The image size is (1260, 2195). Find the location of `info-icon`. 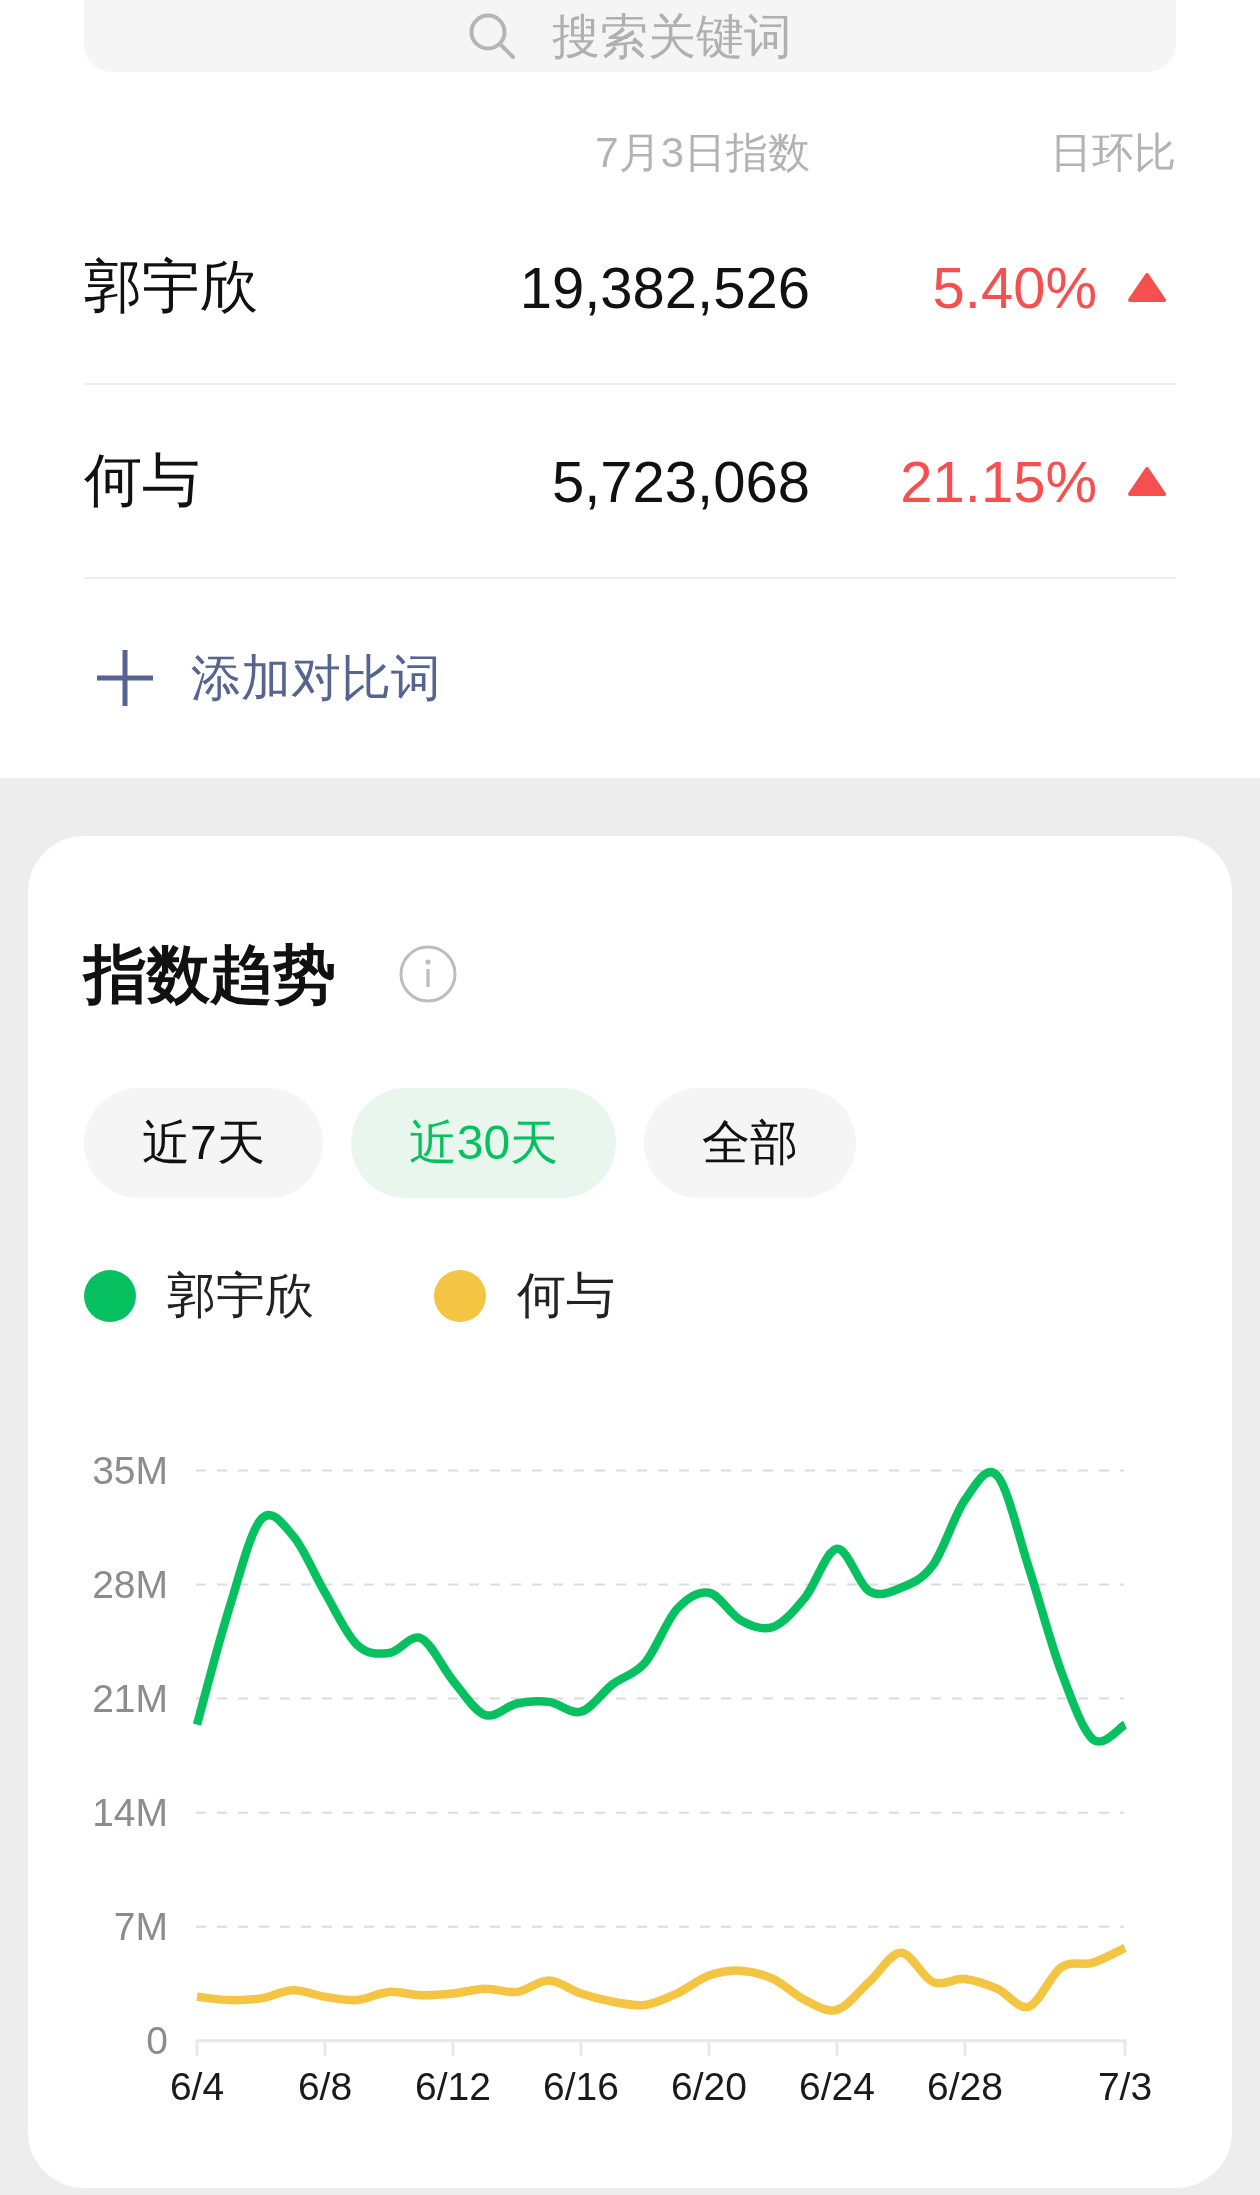

info-icon is located at coordinates (428, 974).